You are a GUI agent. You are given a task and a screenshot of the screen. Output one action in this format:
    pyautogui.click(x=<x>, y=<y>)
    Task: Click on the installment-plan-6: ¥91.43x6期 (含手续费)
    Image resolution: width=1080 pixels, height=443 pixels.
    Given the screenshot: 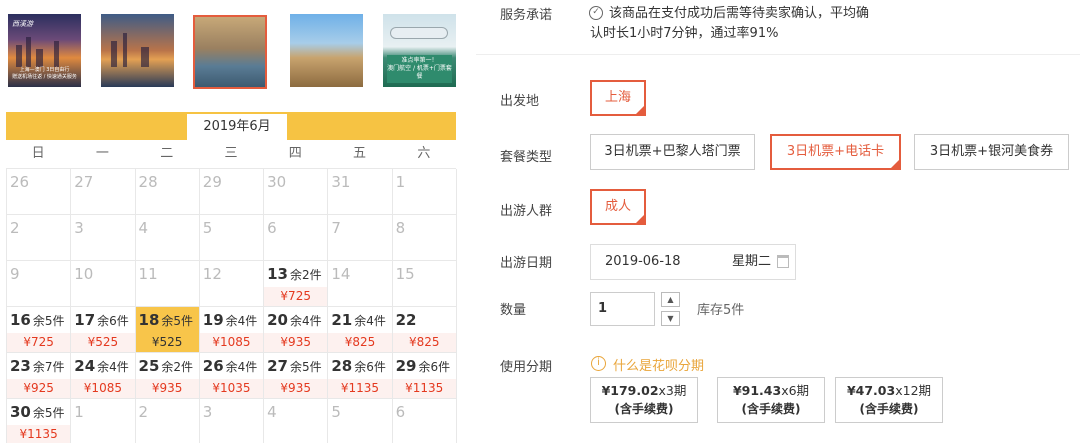 What is the action you would take?
    pyautogui.click(x=771, y=400)
    